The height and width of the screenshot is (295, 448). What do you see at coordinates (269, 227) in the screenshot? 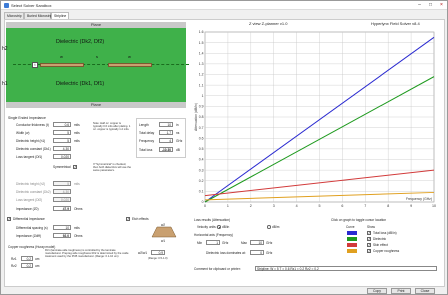
I see `db-per-m-radio` at bounding box center [269, 227].